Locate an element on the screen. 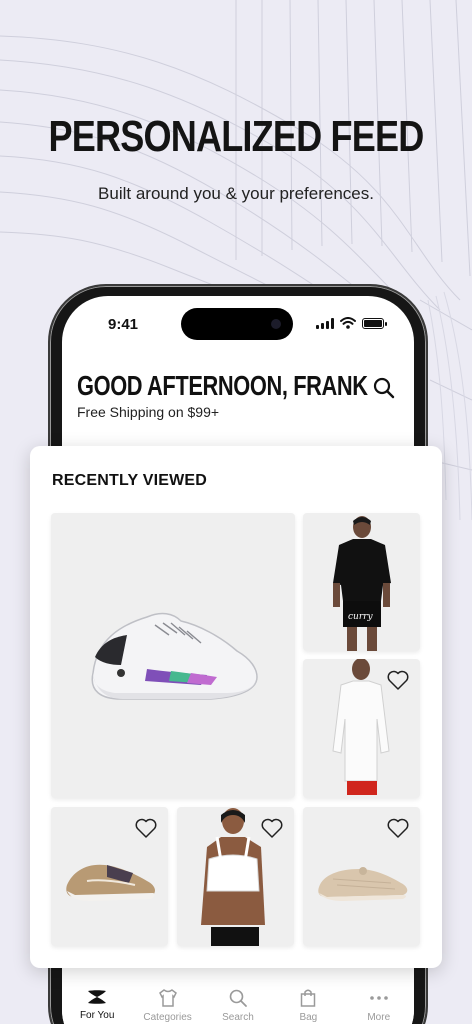  greeting-title: GOOD AFTERNOON, FRANK is located at coordinates (222, 385).